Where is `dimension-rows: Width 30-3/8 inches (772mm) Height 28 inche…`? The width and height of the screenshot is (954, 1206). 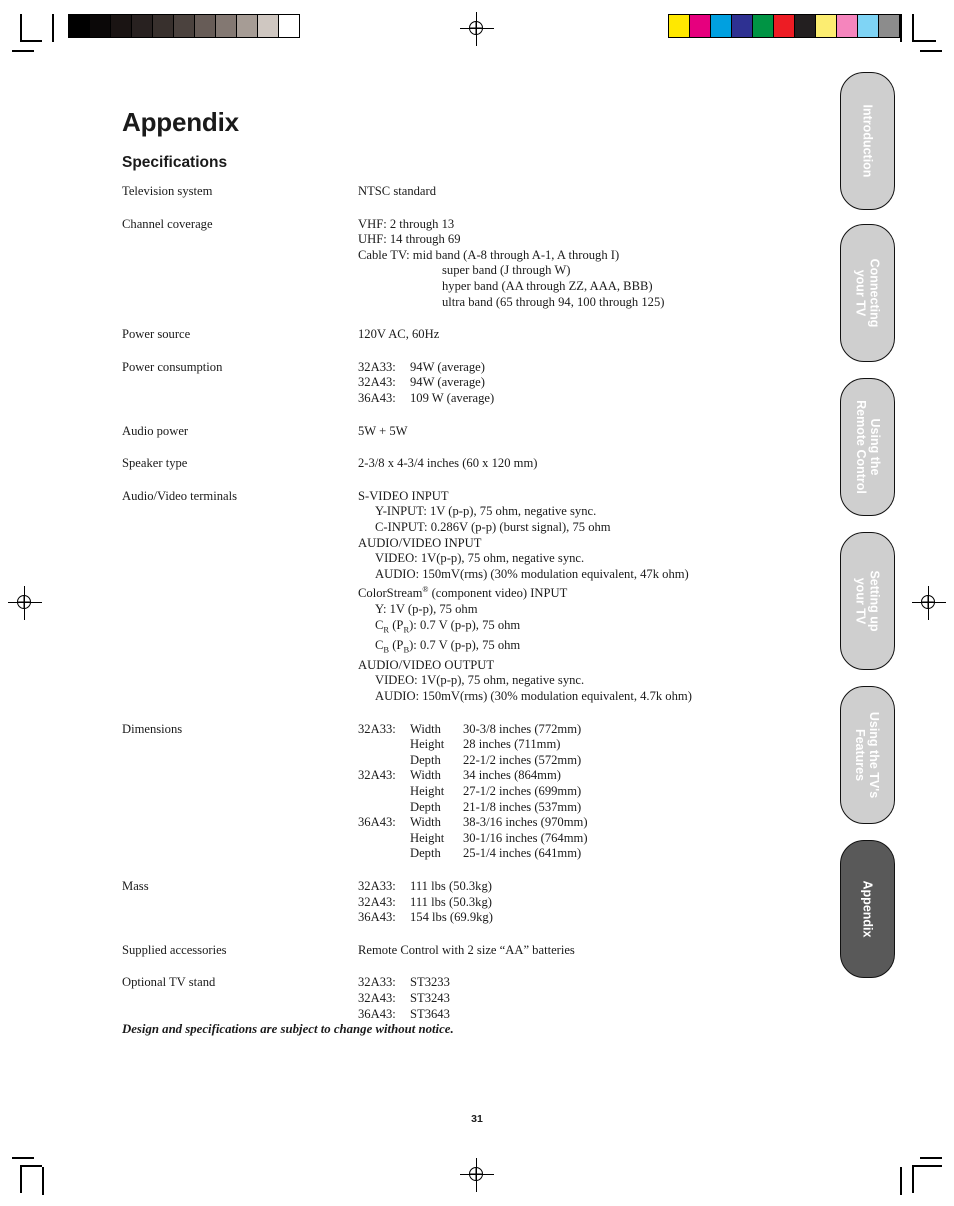 dimension-rows: Width 30-3/8 inches (772mm) Height 28 inche… is located at coordinates (616, 745).